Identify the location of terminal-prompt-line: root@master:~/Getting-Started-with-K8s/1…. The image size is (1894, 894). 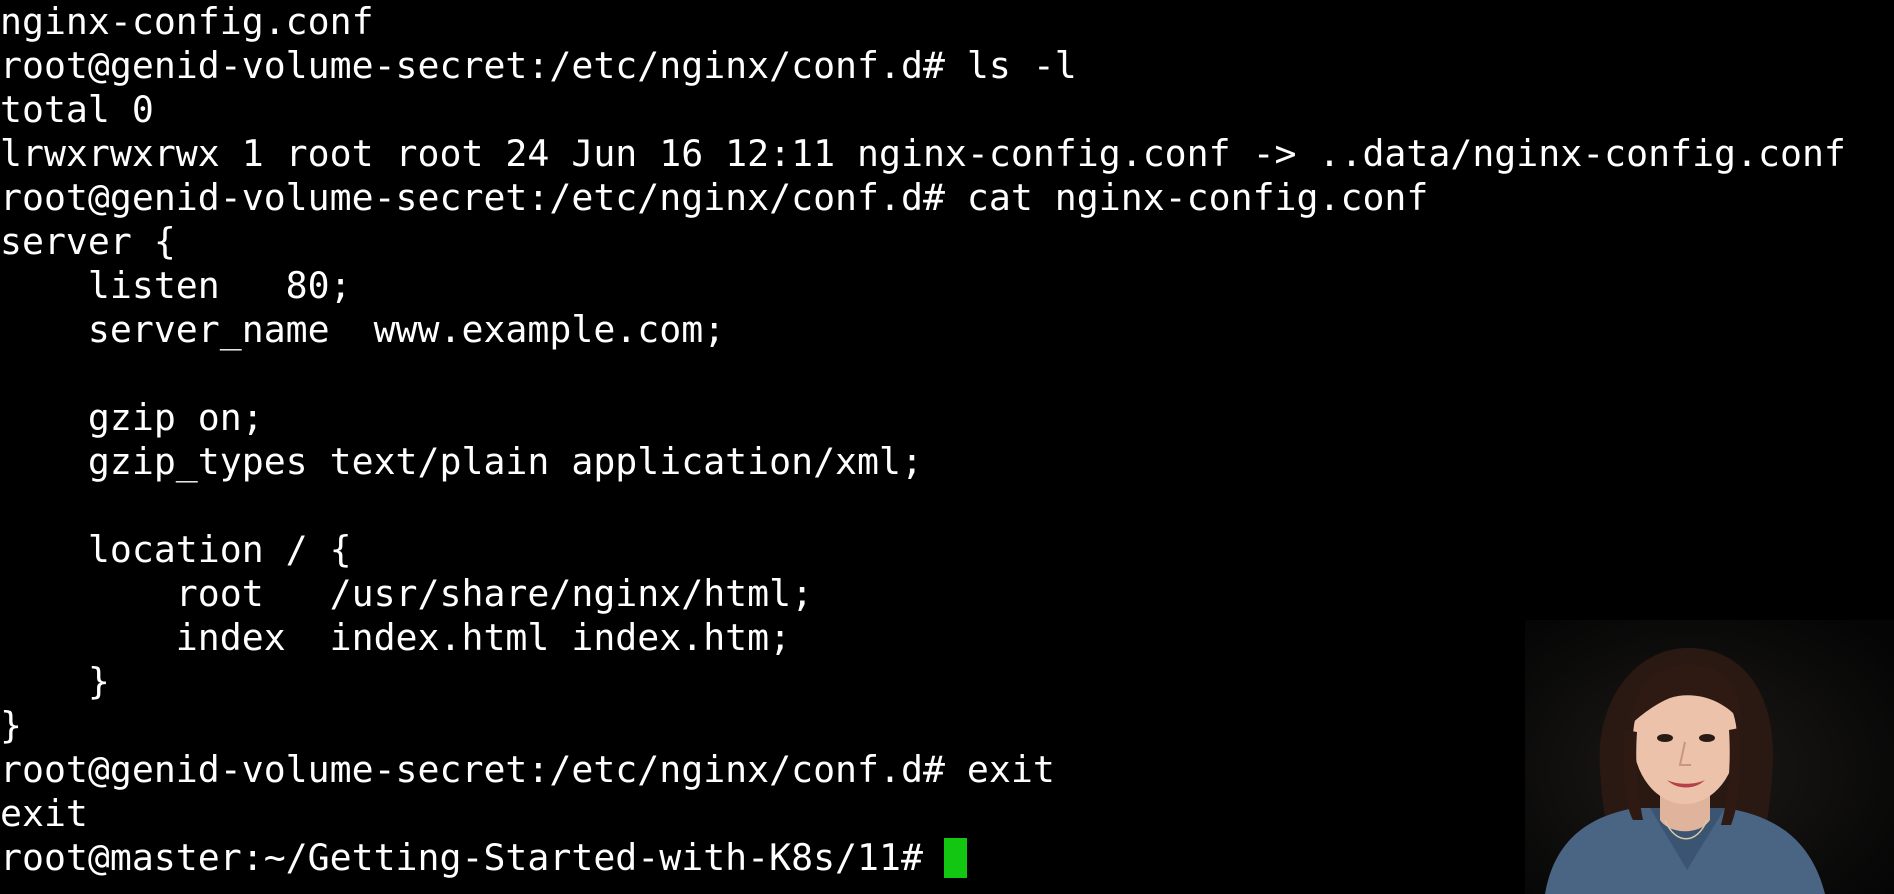
(472, 858).